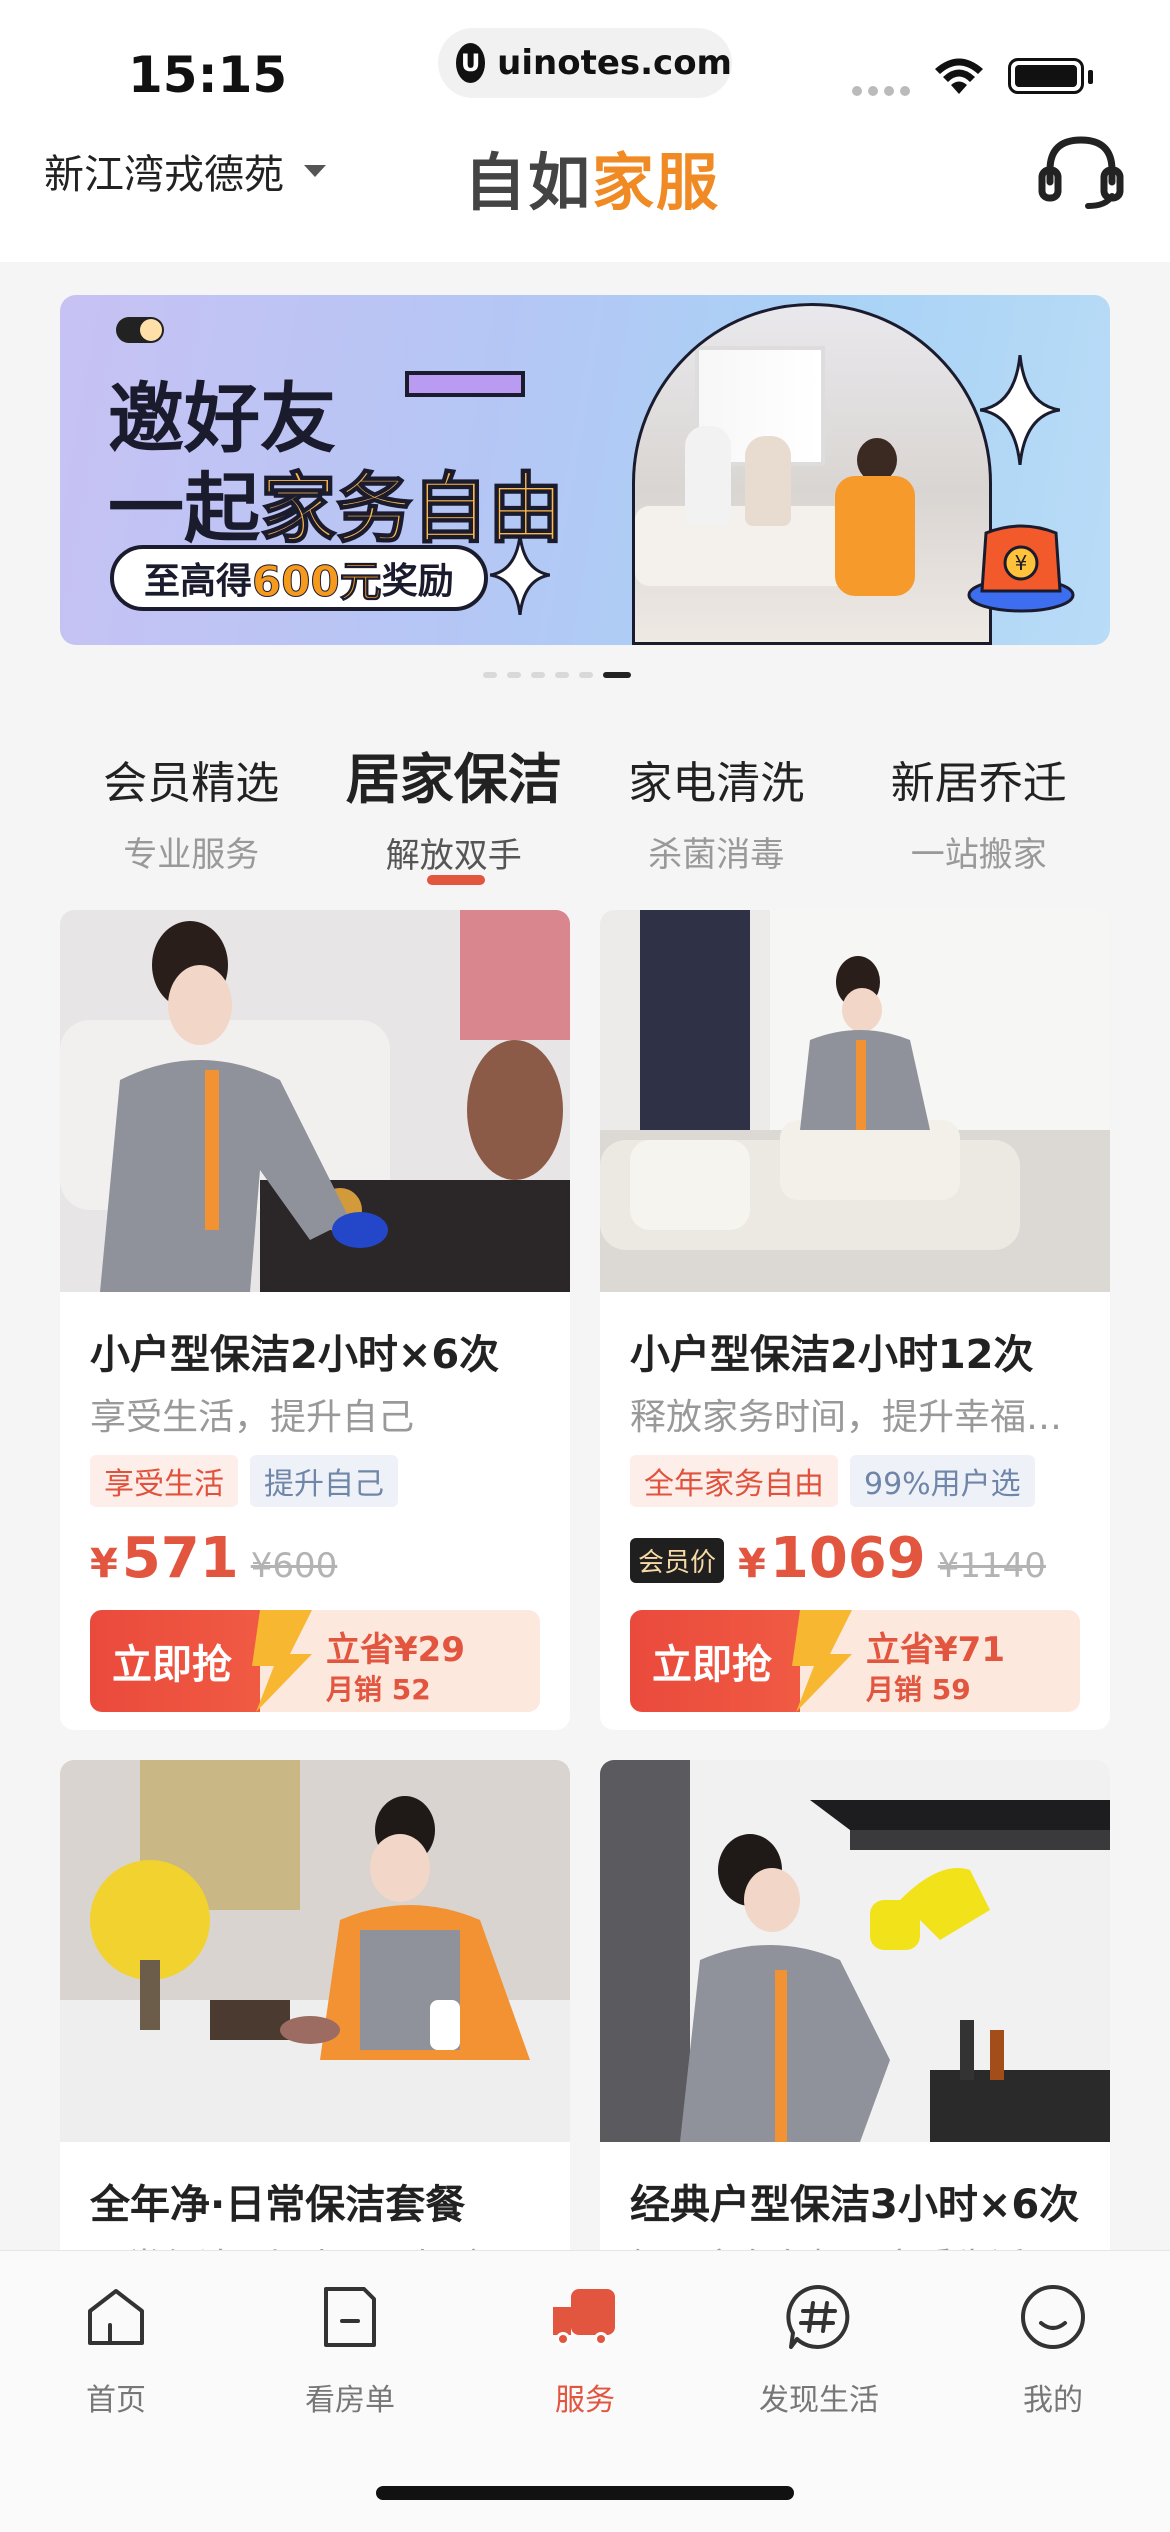  Describe the element at coordinates (317, 581) in the screenshot. I see `banner-pill-amount: 600元` at that location.